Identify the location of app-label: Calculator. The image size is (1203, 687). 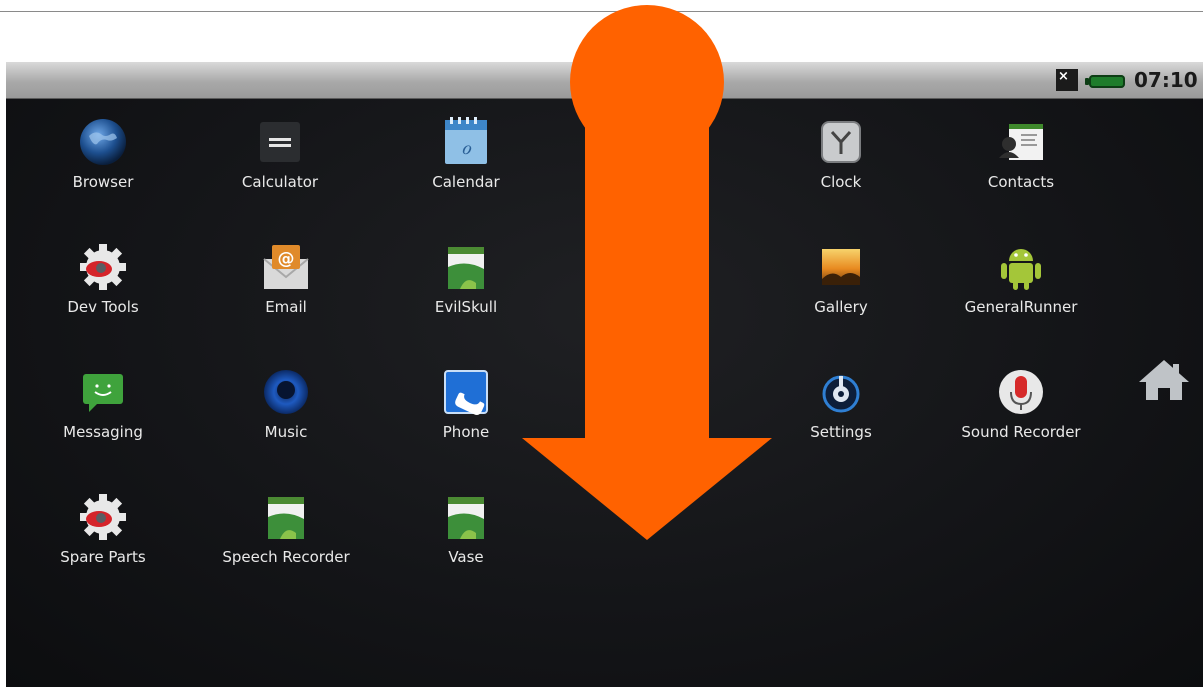
(280, 182).